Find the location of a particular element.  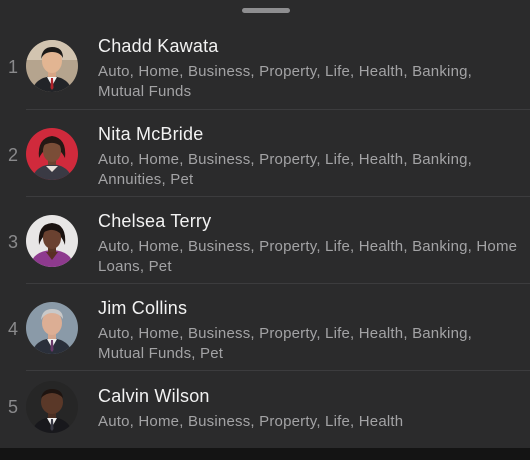

sheet-grabber-handle is located at coordinates (266, 10).